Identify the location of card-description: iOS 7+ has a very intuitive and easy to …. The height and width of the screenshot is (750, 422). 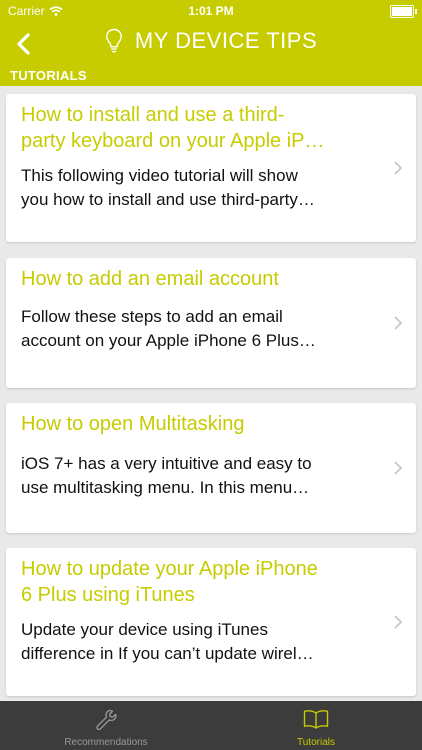
(166, 475).